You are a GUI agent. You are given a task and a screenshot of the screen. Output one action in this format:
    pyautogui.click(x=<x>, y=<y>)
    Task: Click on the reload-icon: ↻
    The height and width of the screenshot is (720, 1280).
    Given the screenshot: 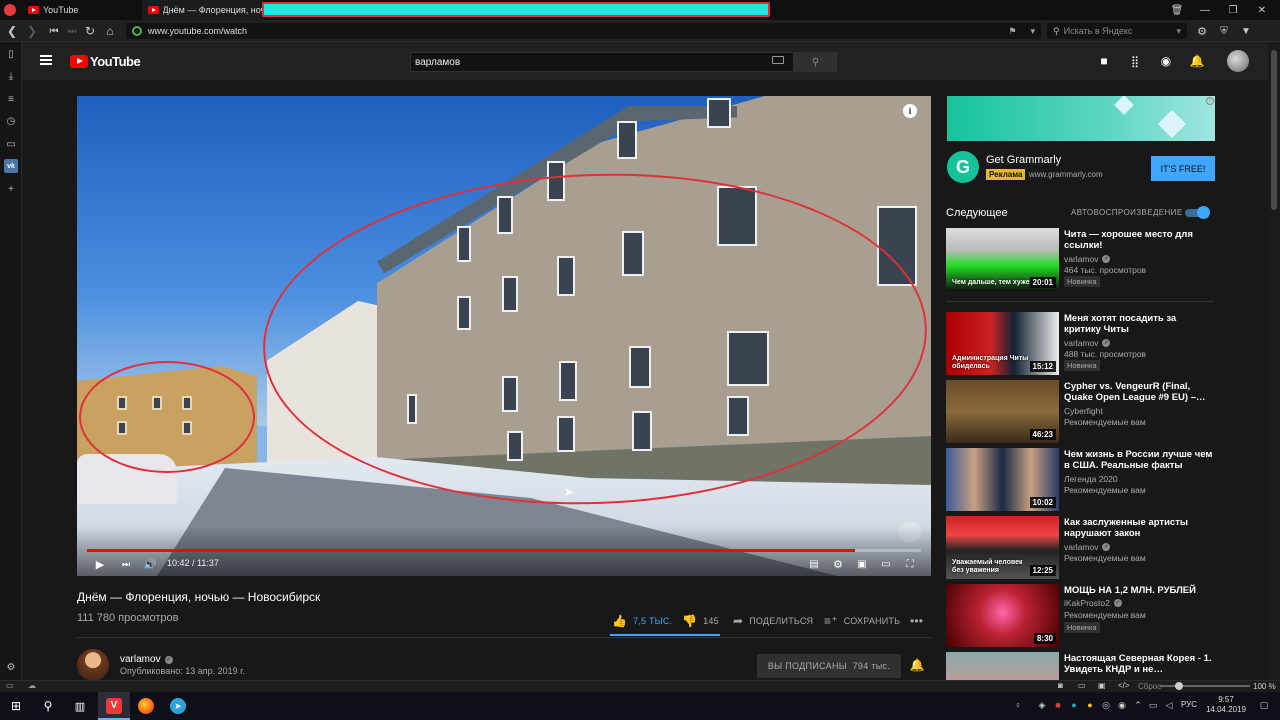 What is the action you would take?
    pyautogui.click(x=90, y=31)
    